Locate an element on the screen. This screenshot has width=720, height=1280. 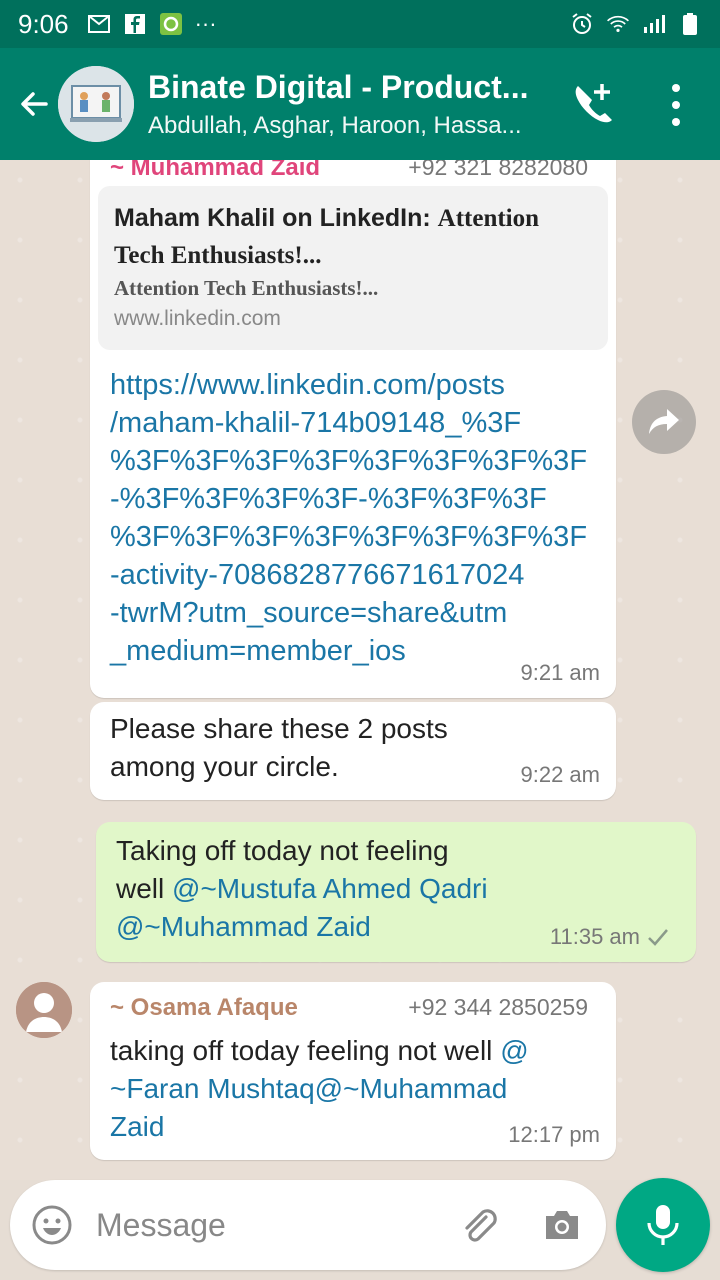
group-avatar is located at coordinates (96, 104).